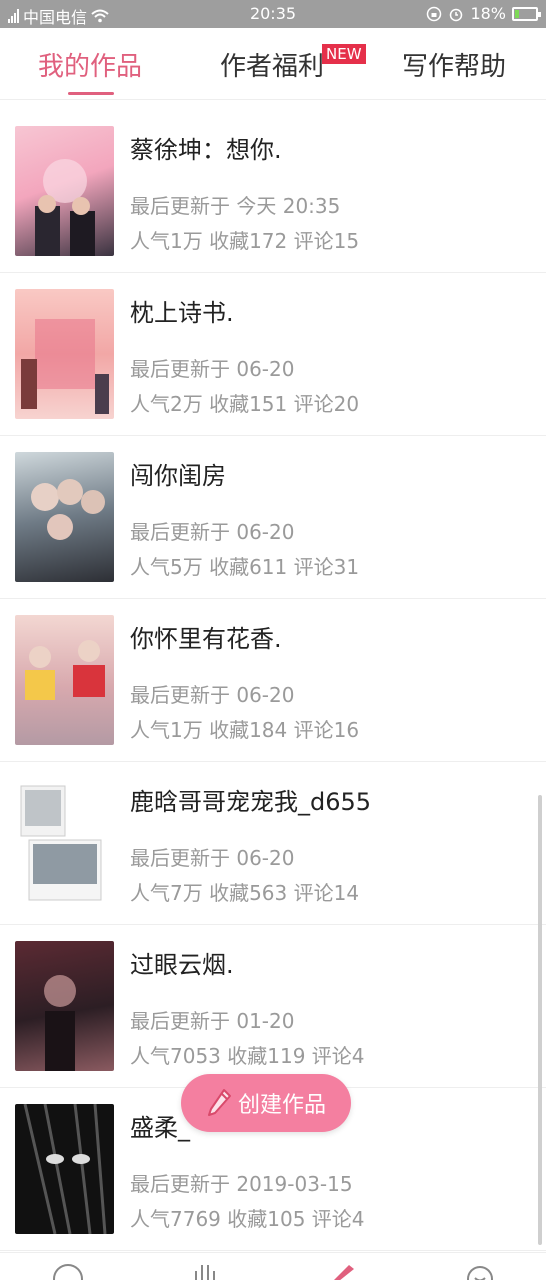  Describe the element at coordinates (251, 802) in the screenshot. I see `work-title: 鹿晗哥哥宠宠我_d655` at that location.